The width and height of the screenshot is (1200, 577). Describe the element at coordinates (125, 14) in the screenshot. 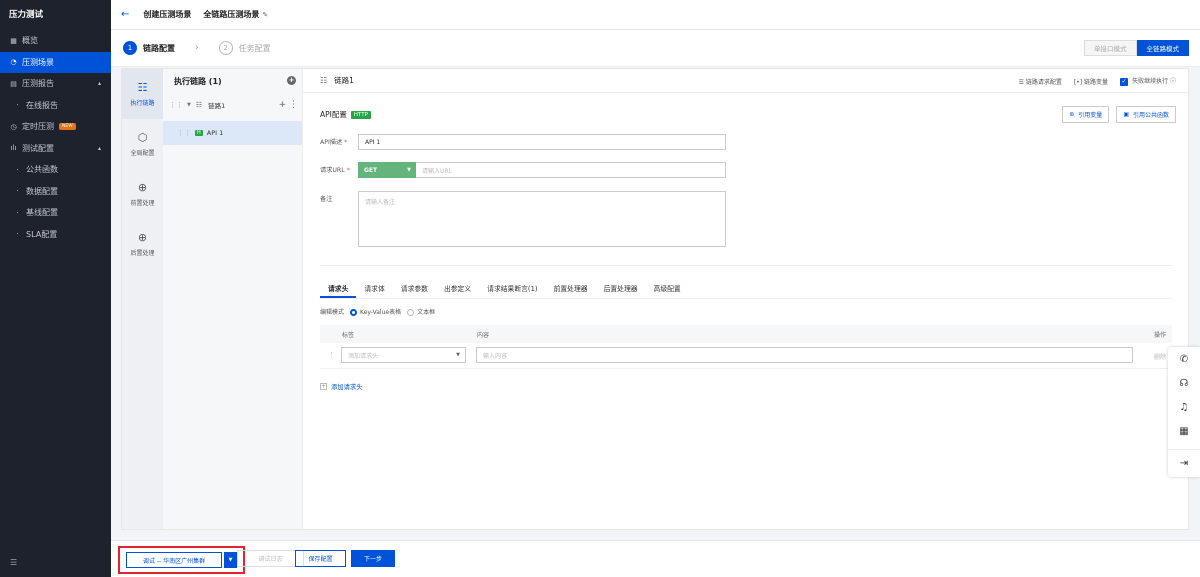

I see `back-arrow-icon: ←` at that location.